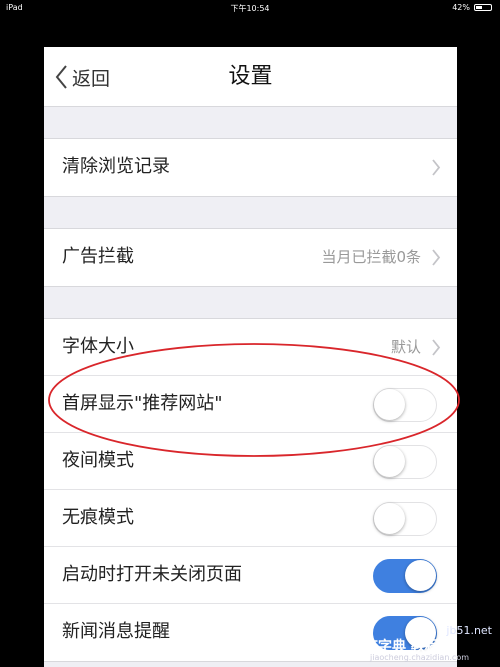 The image size is (500, 667). I want to click on row-restore-pages: 启动时打开未关闭页面, so click(250, 575).